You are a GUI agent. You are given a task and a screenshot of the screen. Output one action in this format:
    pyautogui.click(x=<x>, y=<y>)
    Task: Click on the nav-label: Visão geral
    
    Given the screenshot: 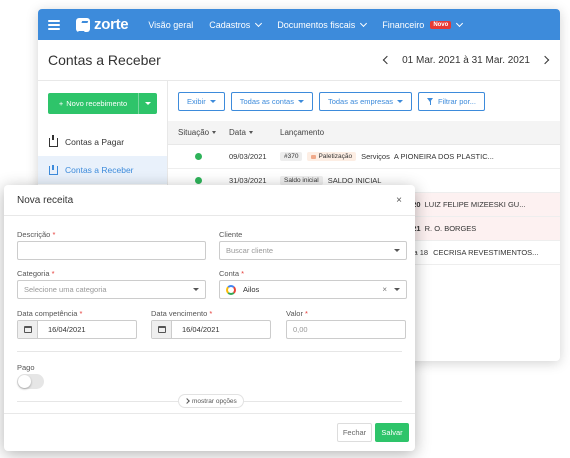 What is the action you would take?
    pyautogui.click(x=171, y=24)
    